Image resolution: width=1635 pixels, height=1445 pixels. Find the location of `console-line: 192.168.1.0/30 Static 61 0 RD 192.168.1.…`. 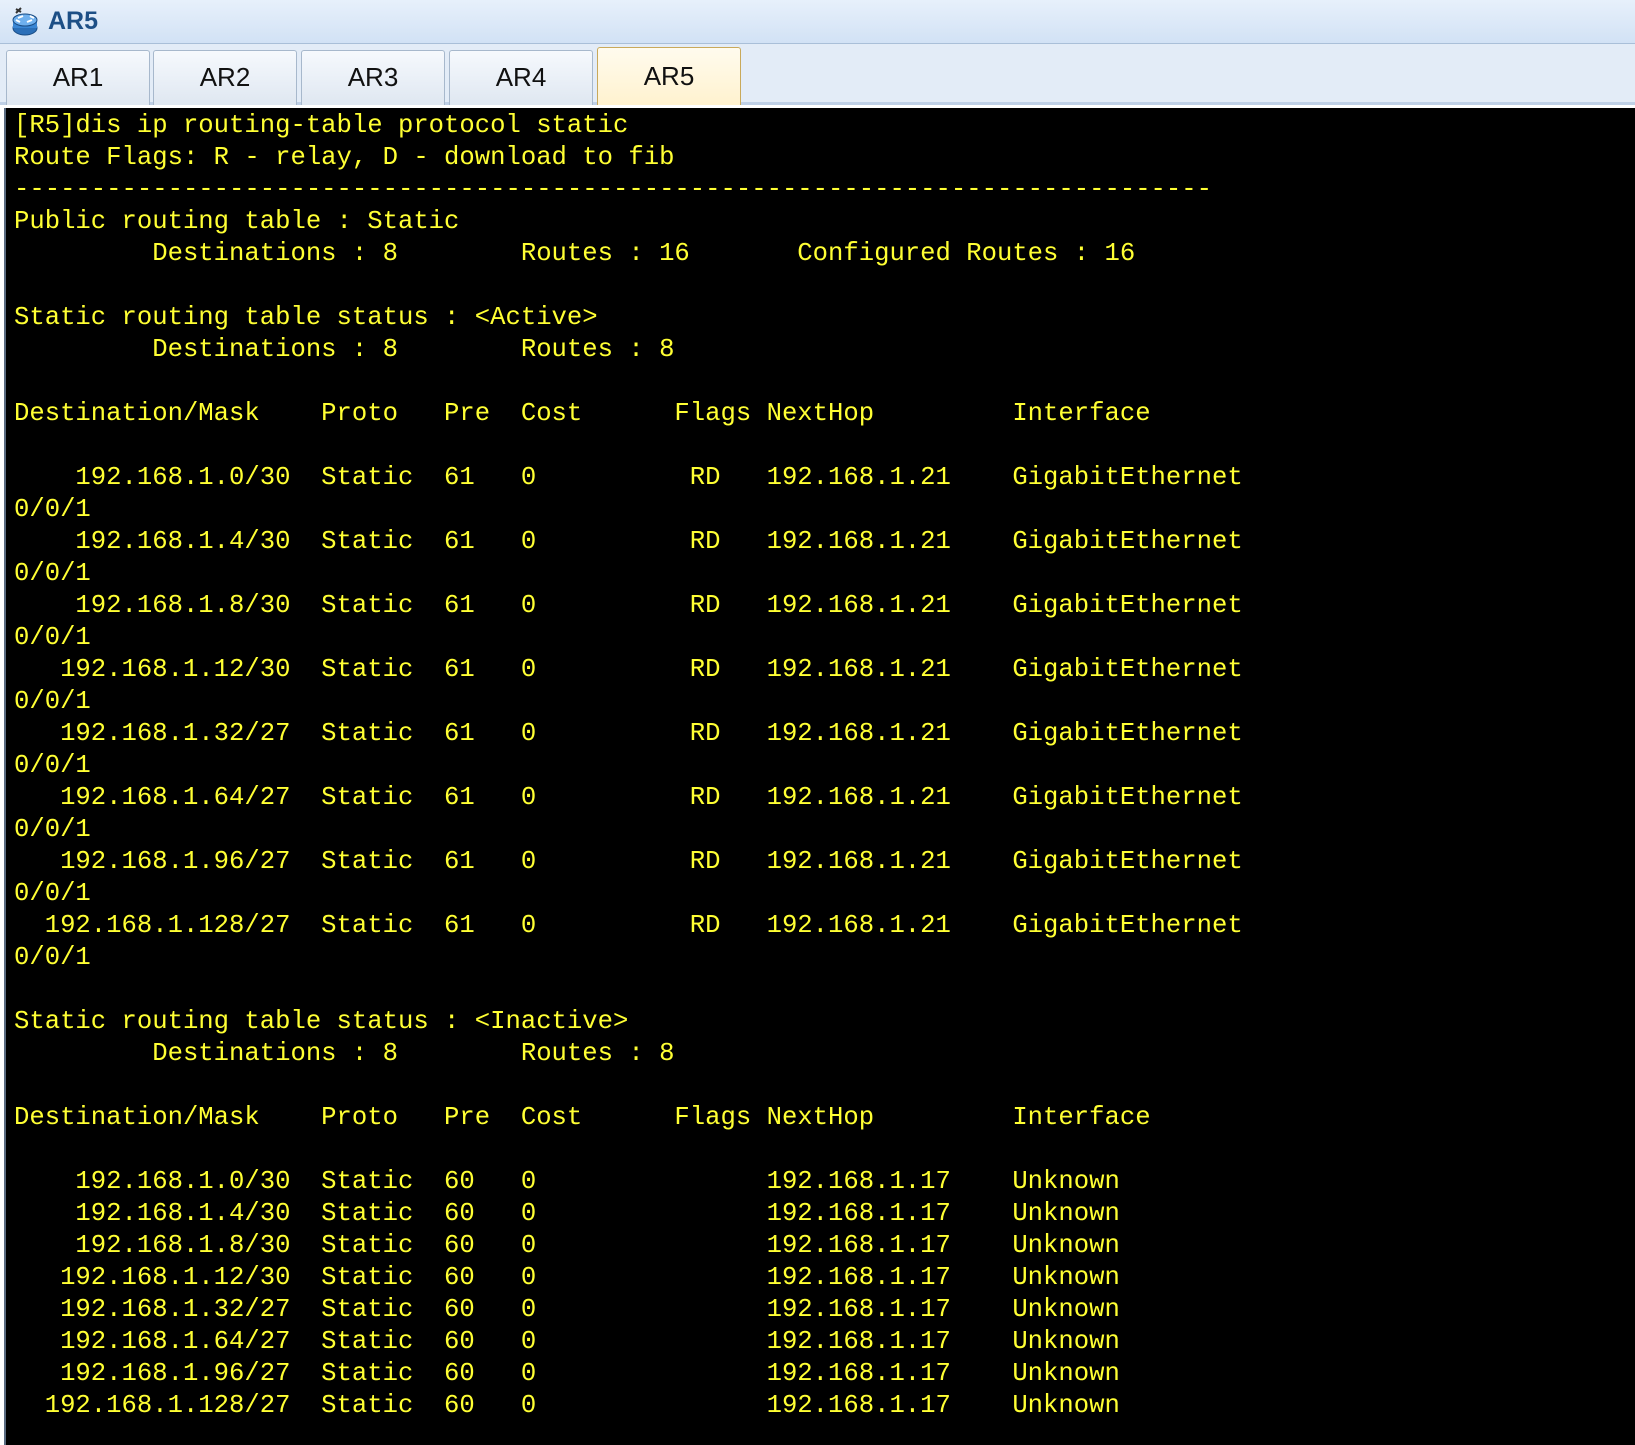

console-line: 192.168.1.0/30 Static 61 0 RD 192.168.1.… is located at coordinates (628, 477).